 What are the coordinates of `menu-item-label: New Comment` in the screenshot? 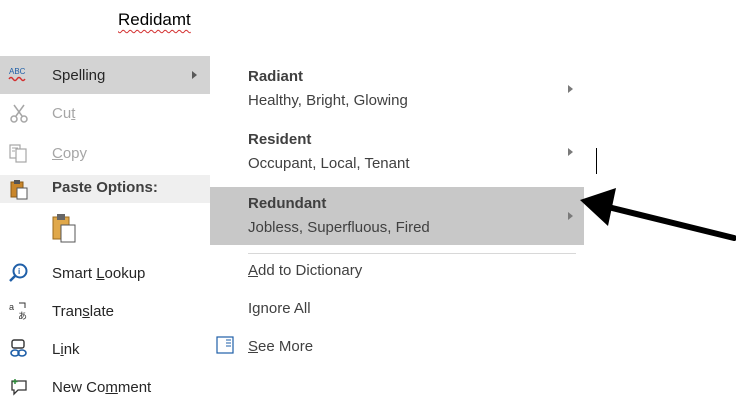 It's located at (102, 387).